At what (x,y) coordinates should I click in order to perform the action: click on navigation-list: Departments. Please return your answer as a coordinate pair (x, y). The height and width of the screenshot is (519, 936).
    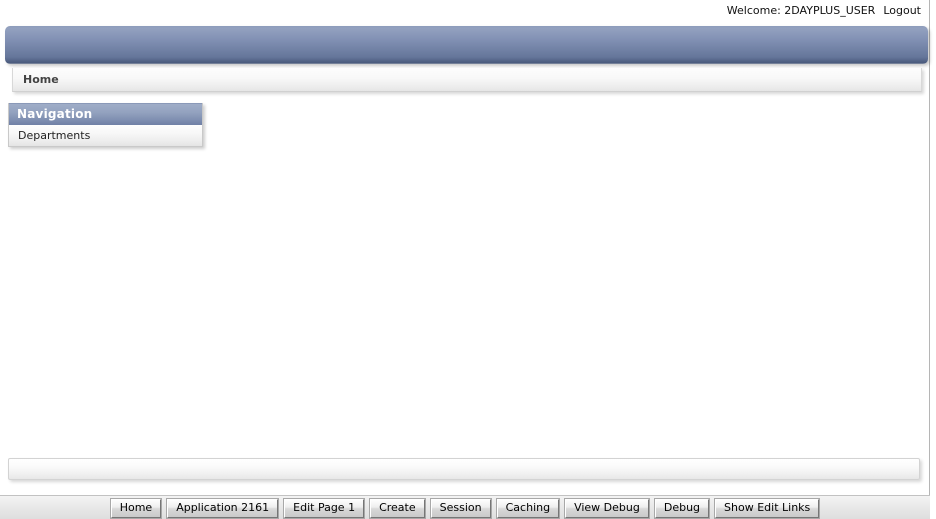
    Looking at the image, I should click on (105, 135).